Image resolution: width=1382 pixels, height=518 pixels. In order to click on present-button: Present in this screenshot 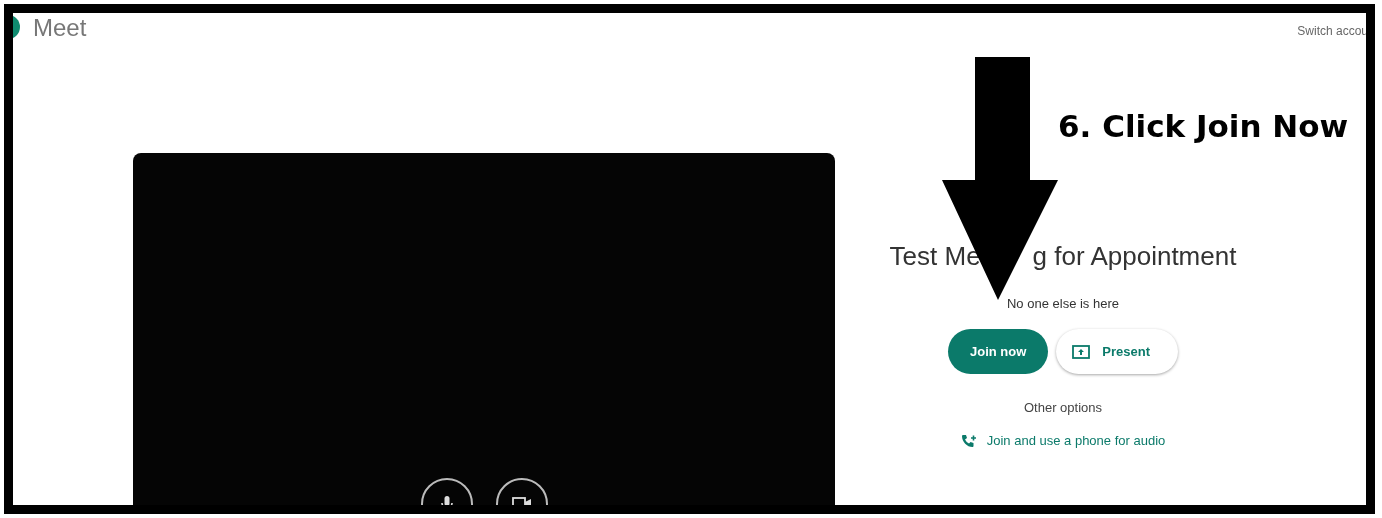, I will do `click(1117, 351)`.